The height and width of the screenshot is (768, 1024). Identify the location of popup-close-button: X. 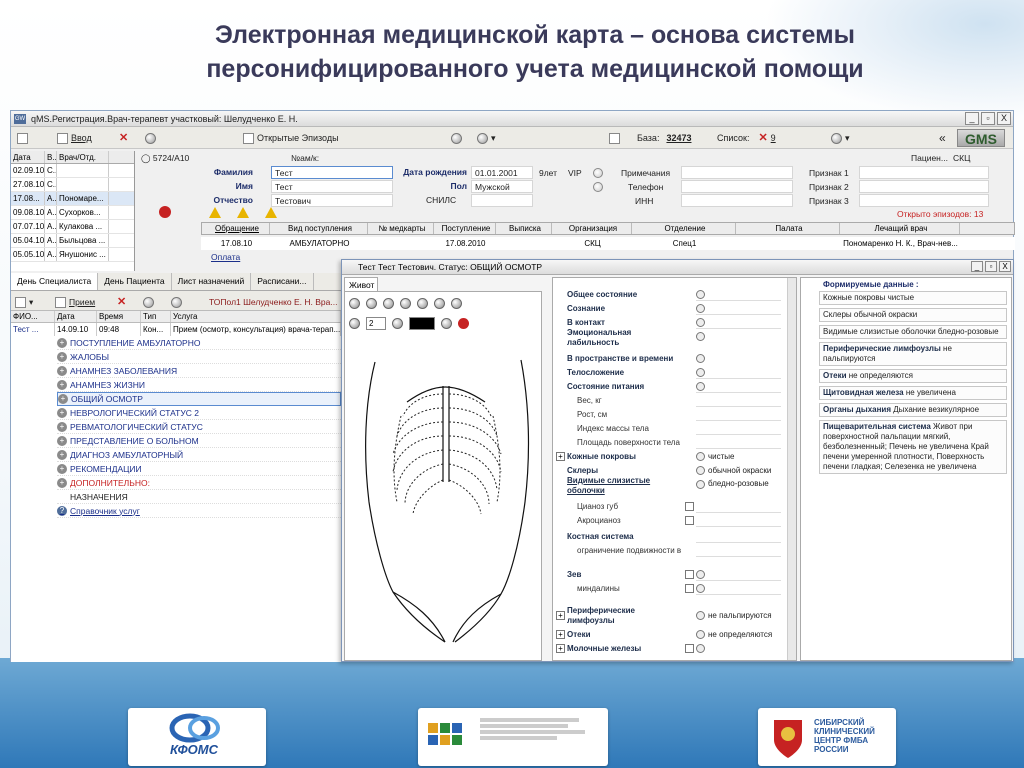
(1005, 266).